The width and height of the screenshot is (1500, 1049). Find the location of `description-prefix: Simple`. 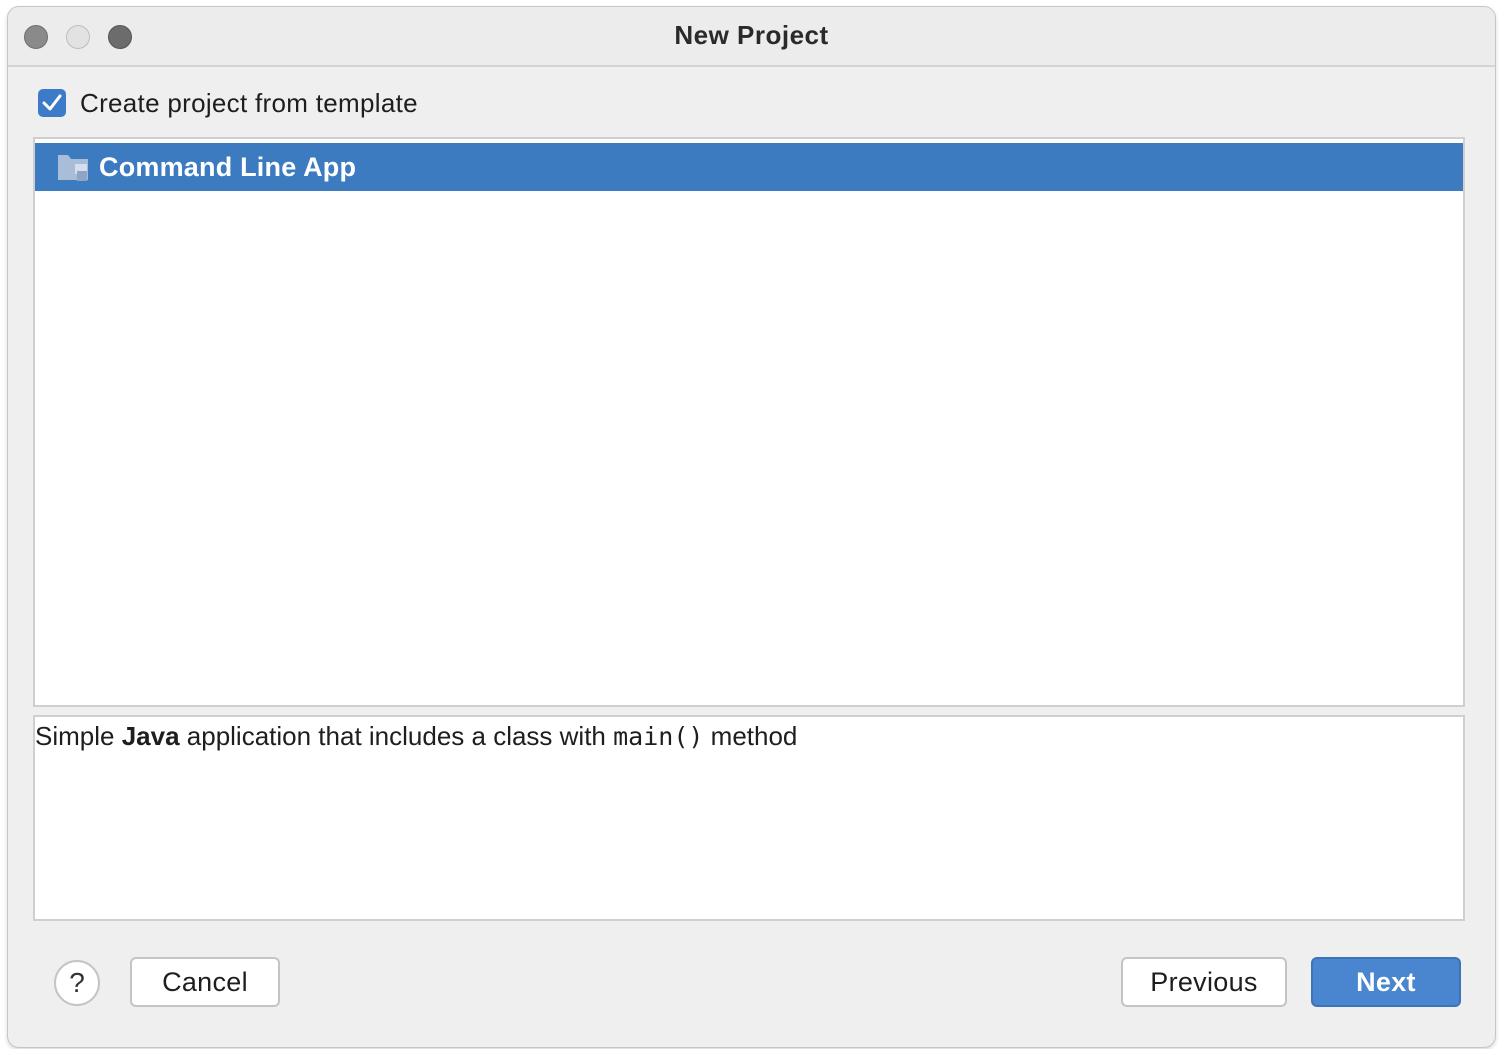

description-prefix: Simple is located at coordinates (78, 736).